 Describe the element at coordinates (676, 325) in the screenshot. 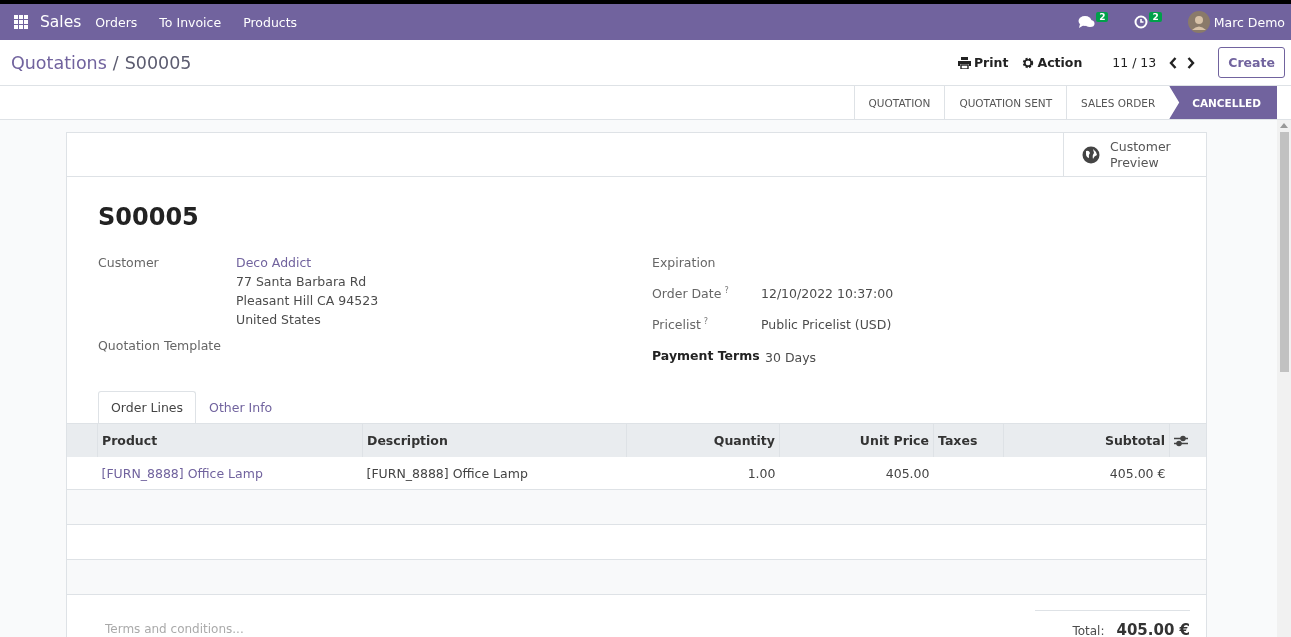

I see `field-label: Pricelist` at that location.